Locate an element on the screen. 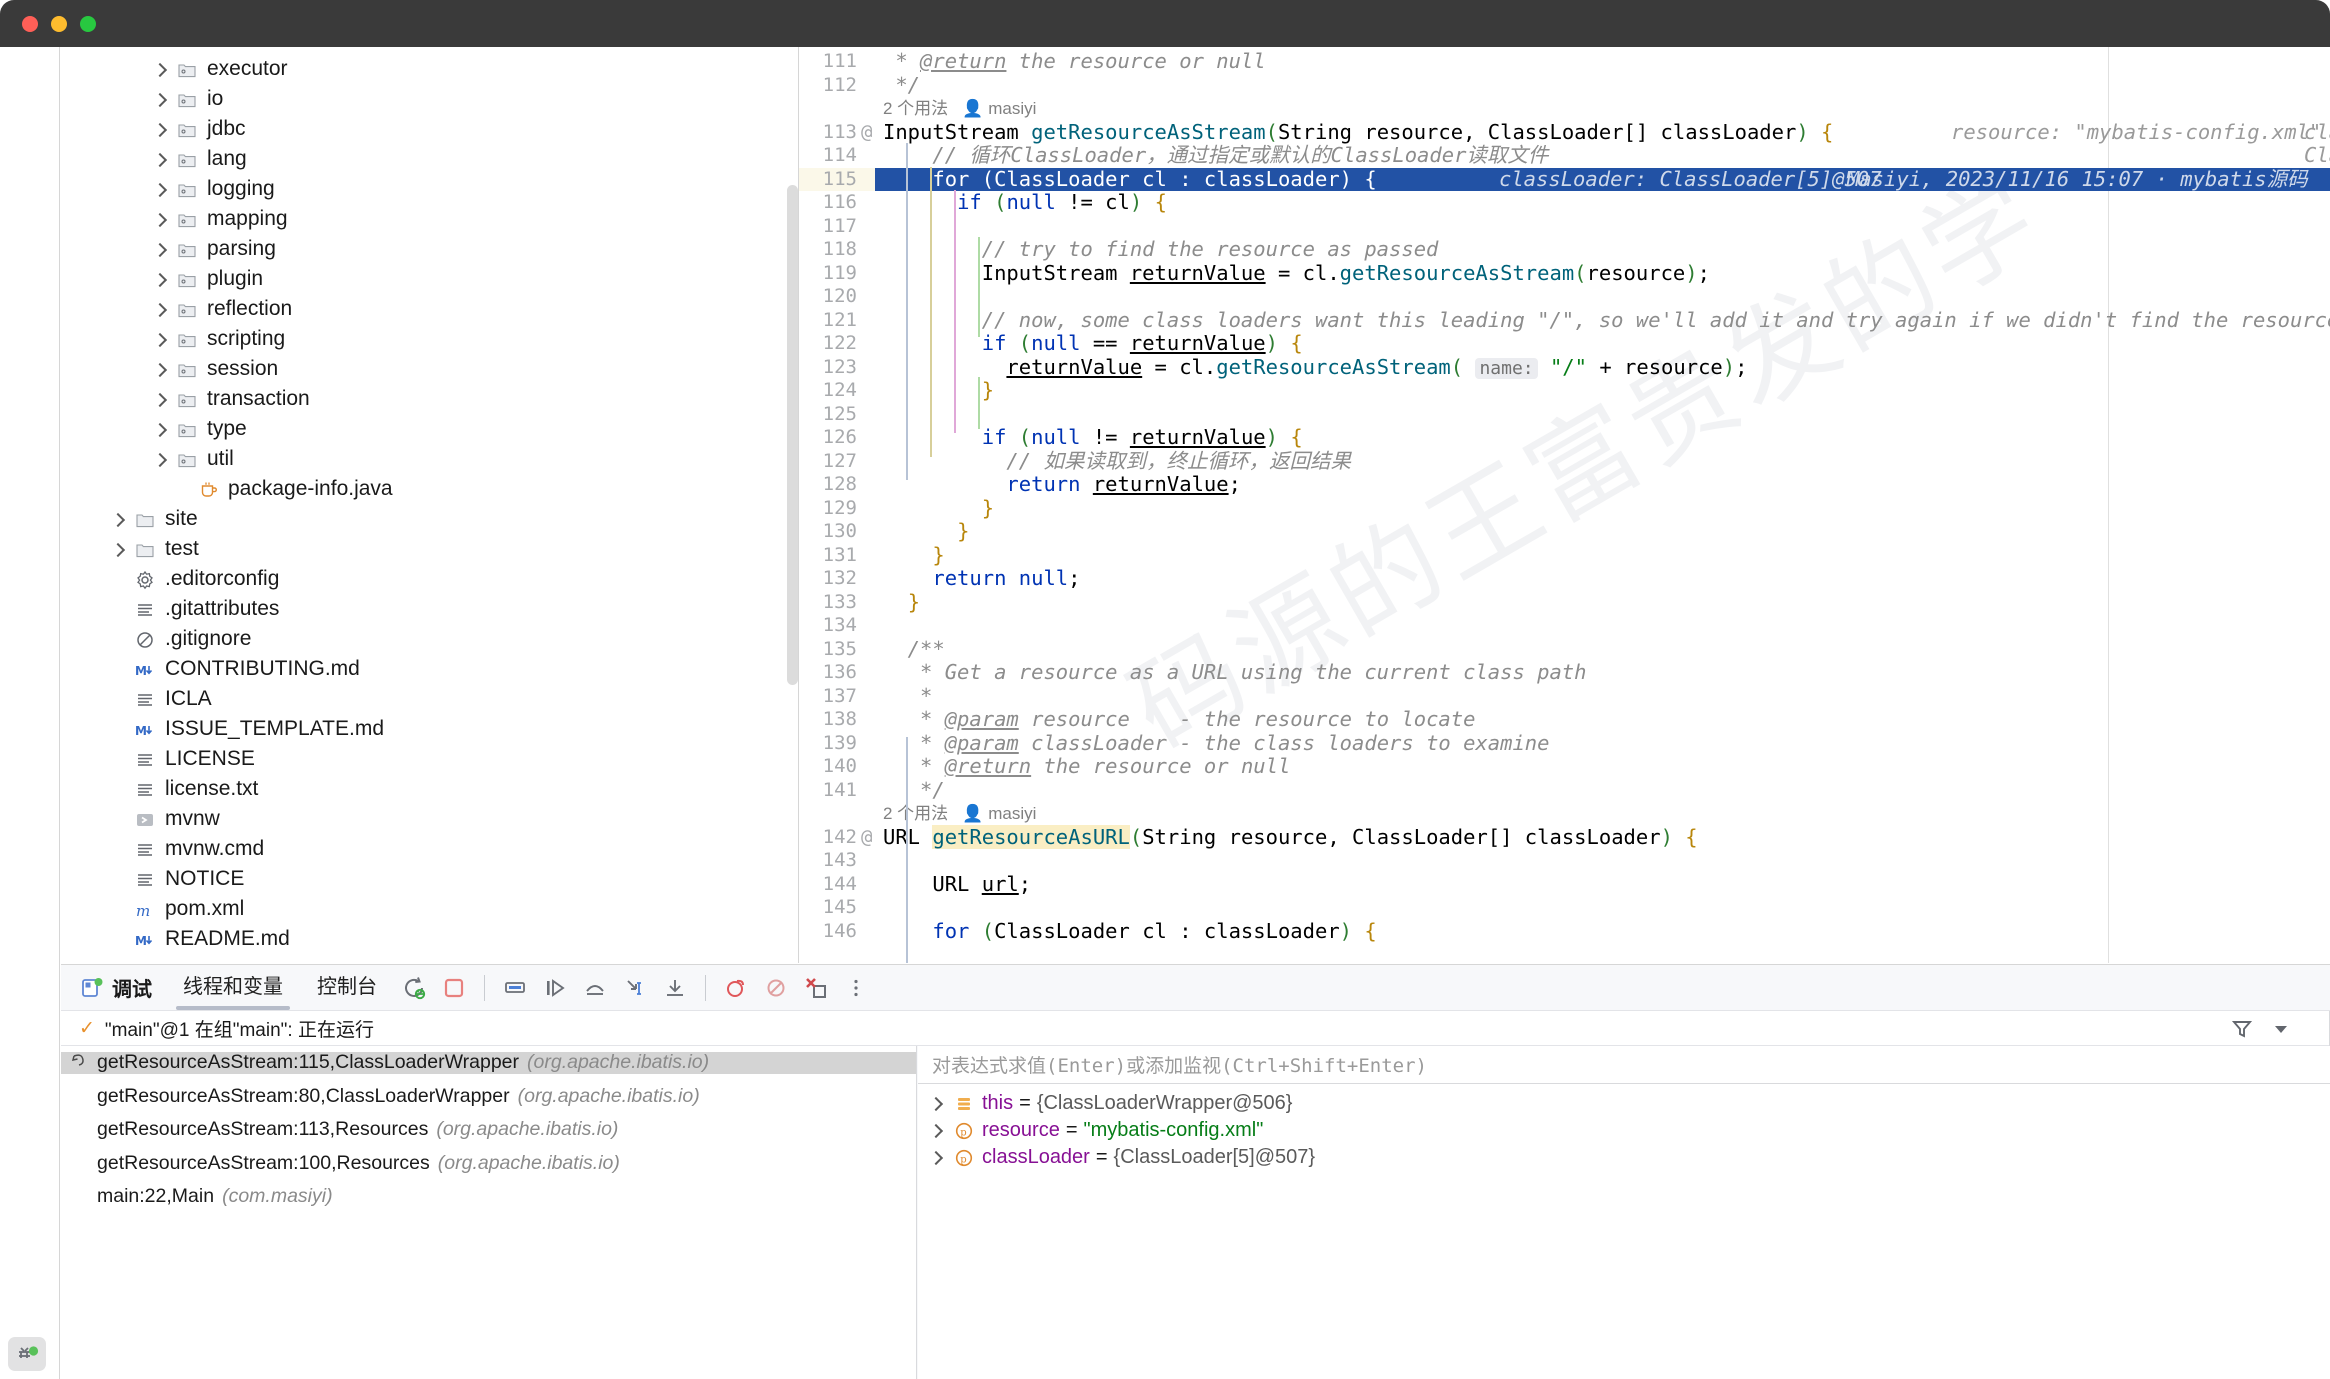 The image size is (2330, 1379). stop-icon is located at coordinates (454, 988).